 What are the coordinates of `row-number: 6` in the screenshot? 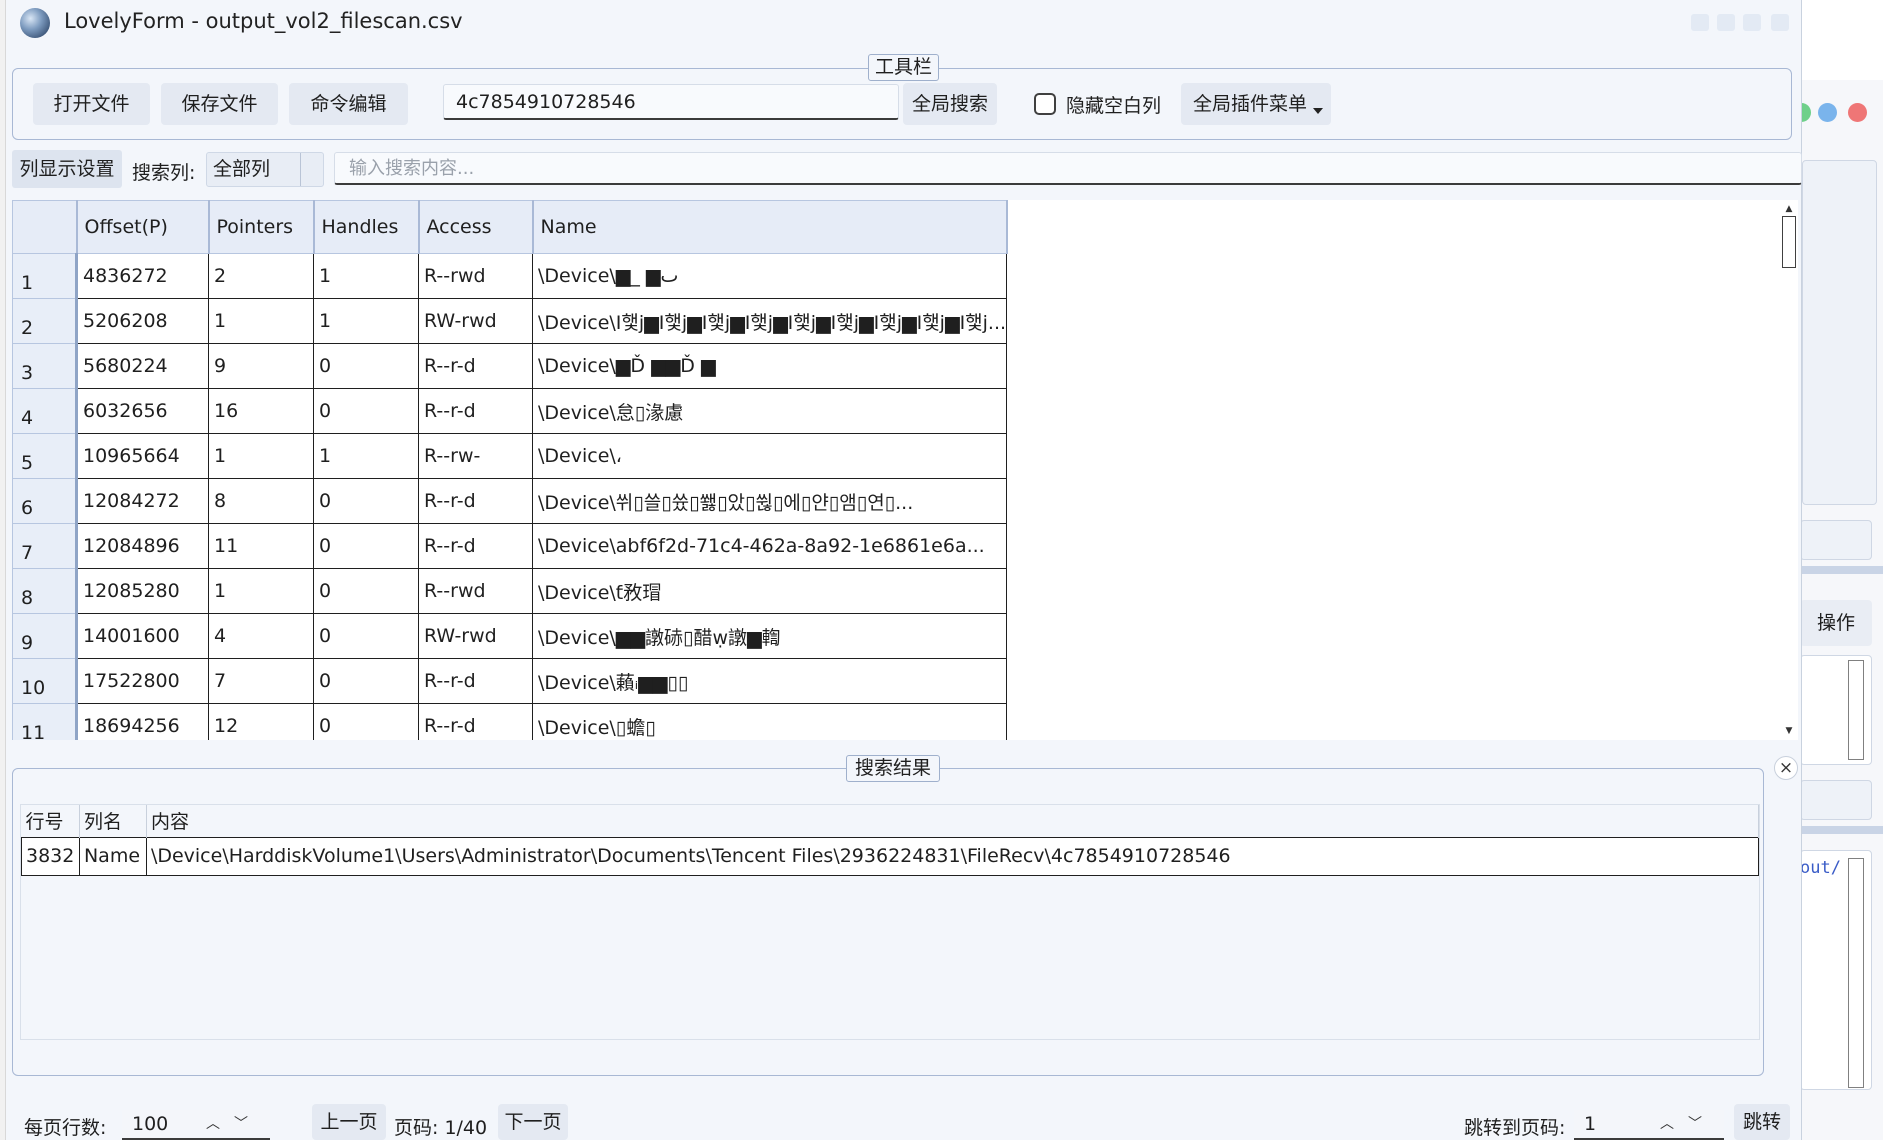 It's located at (45, 501).